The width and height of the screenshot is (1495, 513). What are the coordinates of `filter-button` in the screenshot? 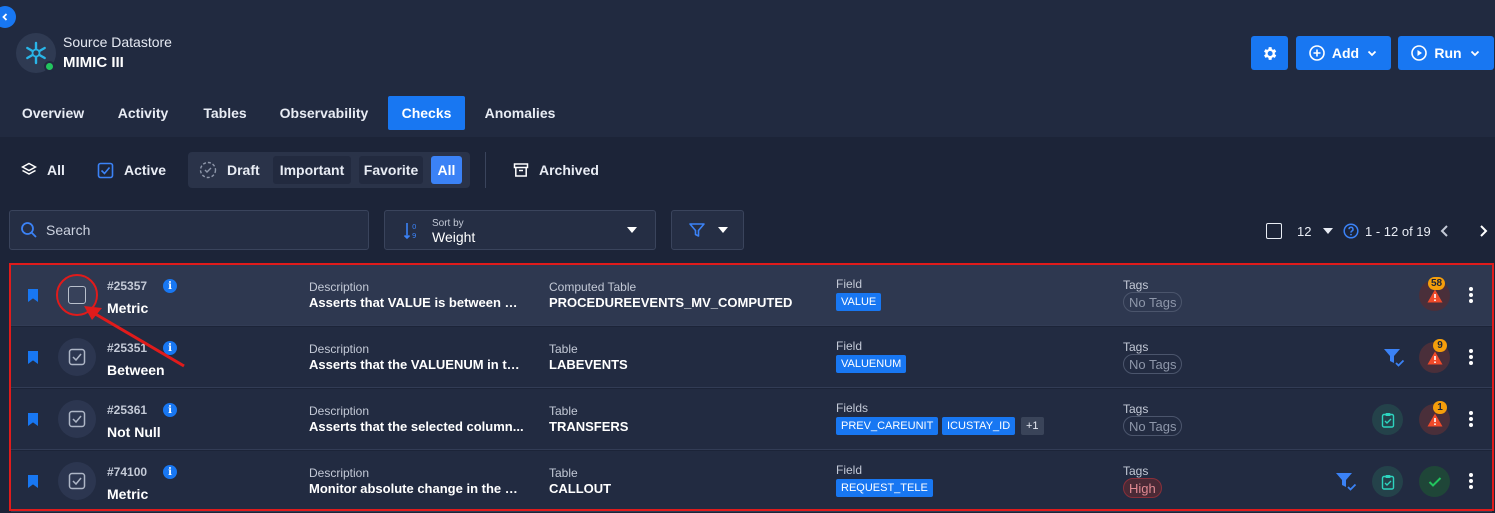 It's located at (707, 230).